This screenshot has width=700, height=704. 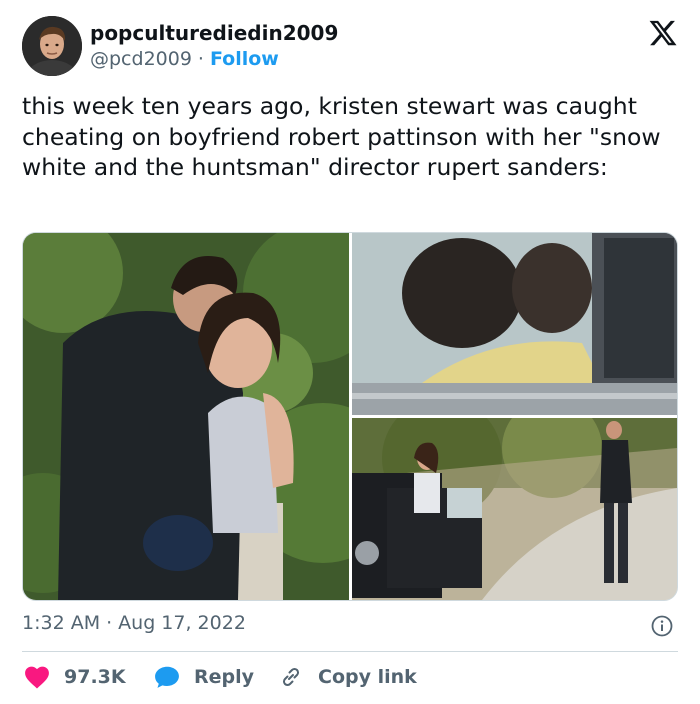 I want to click on photo-car-window-image, so click(x=514, y=324).